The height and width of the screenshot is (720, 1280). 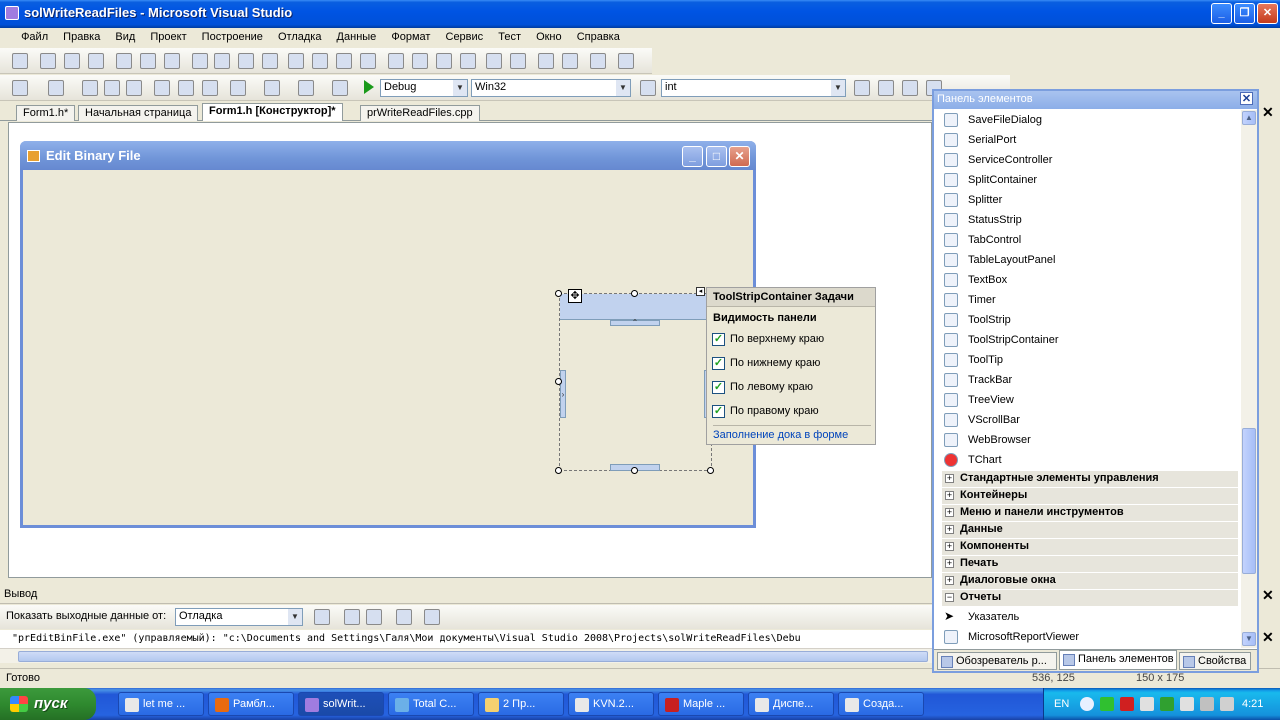 I want to click on menu-test: Тест, so click(x=509, y=37).